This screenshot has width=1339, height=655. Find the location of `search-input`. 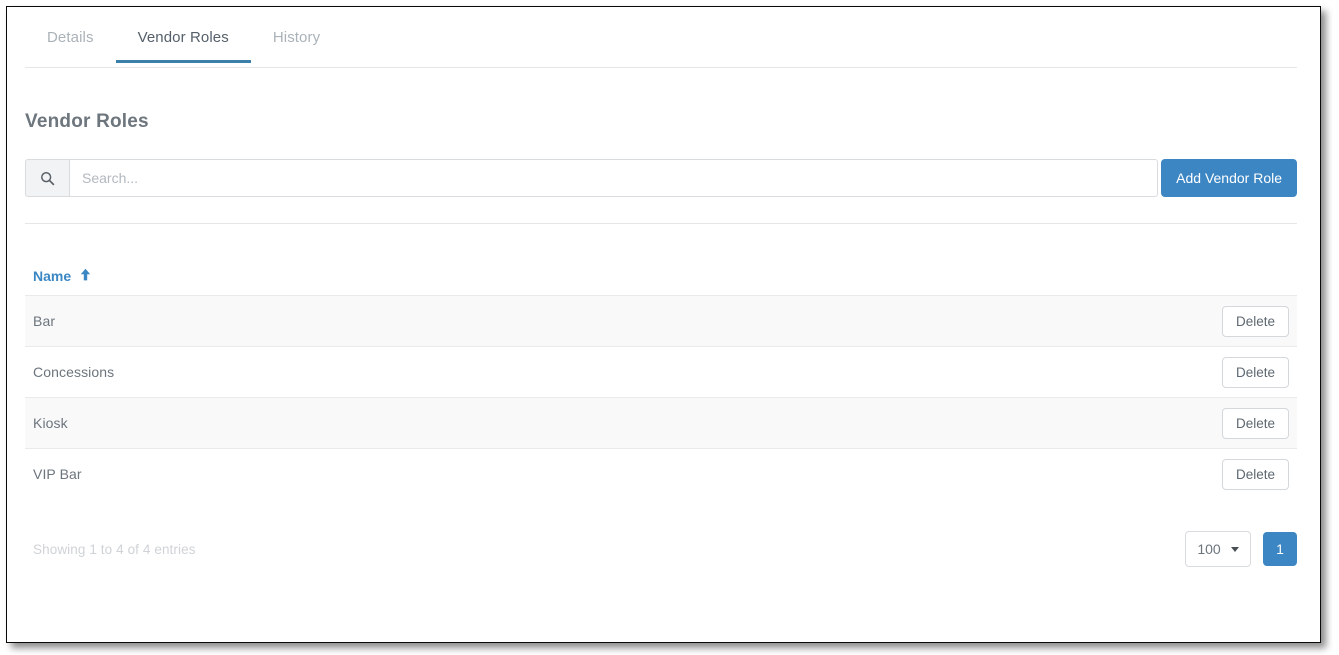

search-input is located at coordinates (613, 178).